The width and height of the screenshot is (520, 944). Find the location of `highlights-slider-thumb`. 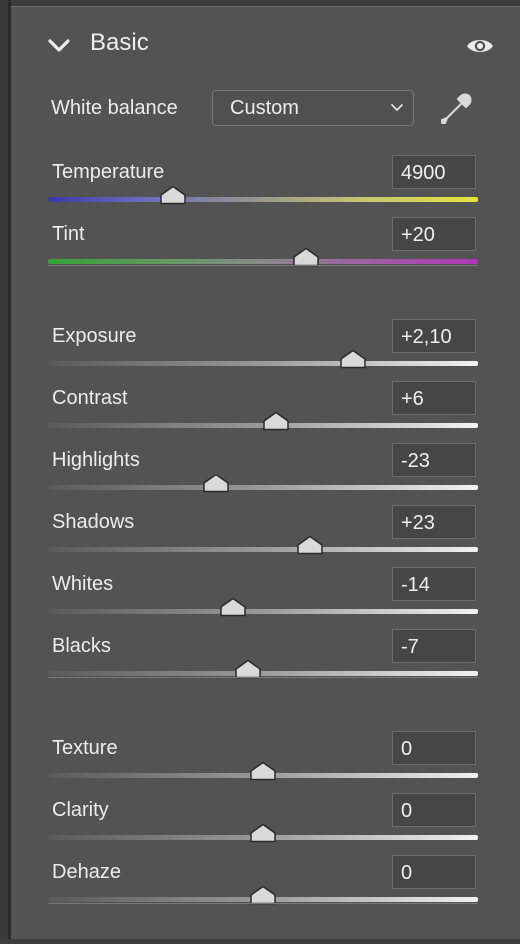

highlights-slider-thumb is located at coordinates (216, 483).